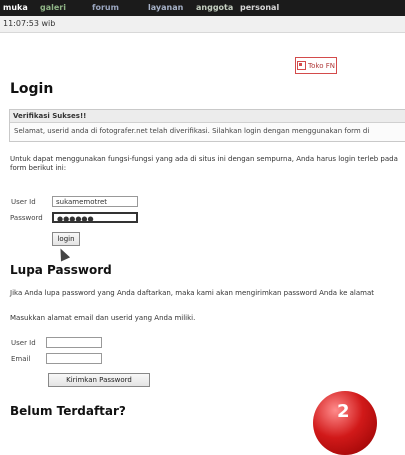 This screenshot has height=455, width=405. I want to click on notice-title: Verifikasi Sukses!!, so click(207, 116).